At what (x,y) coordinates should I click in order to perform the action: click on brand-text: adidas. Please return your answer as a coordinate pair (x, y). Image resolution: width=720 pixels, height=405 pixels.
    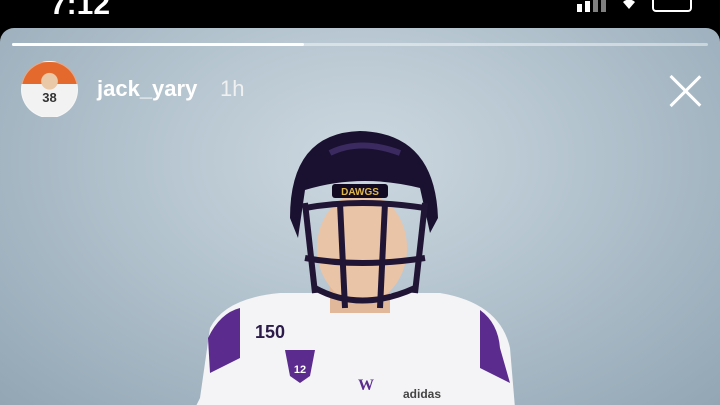
    Looking at the image, I should click on (422, 394).